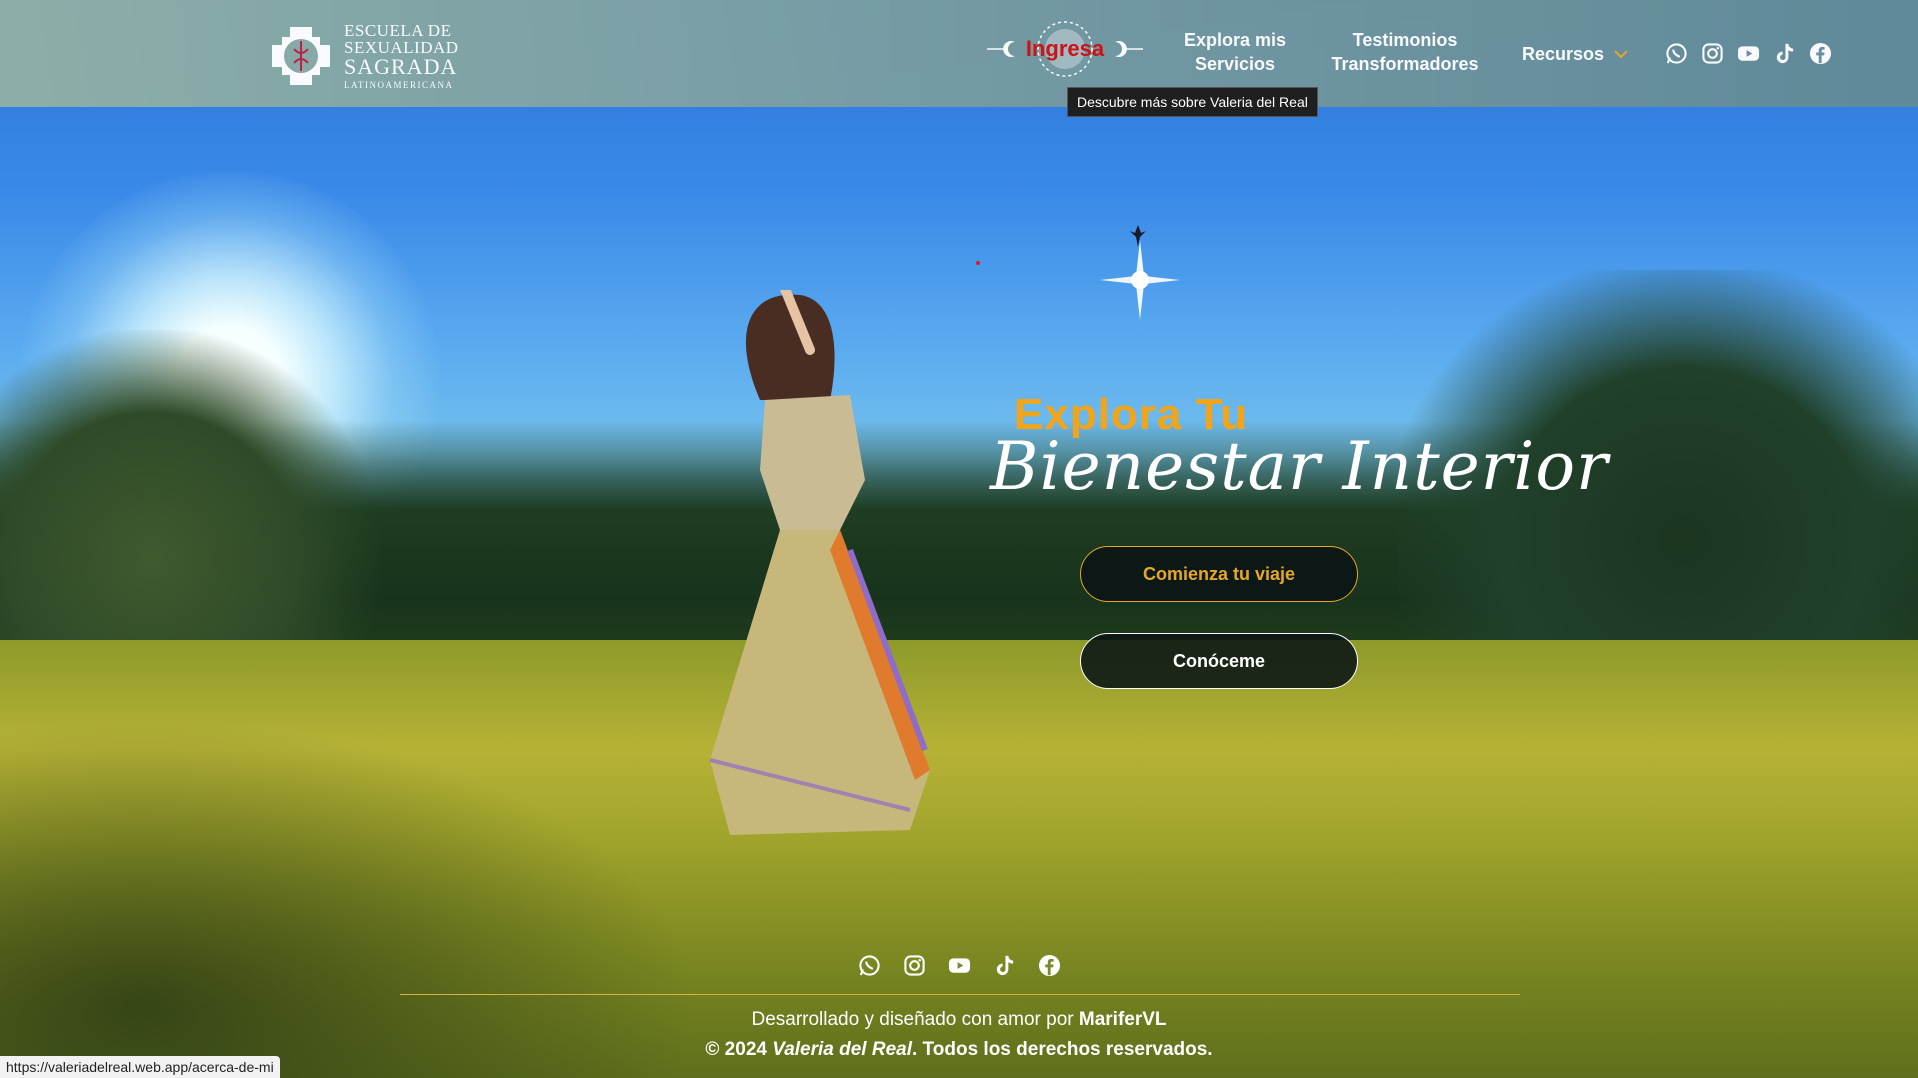  Describe the element at coordinates (819, 562) in the screenshot. I see `woman-figure` at that location.